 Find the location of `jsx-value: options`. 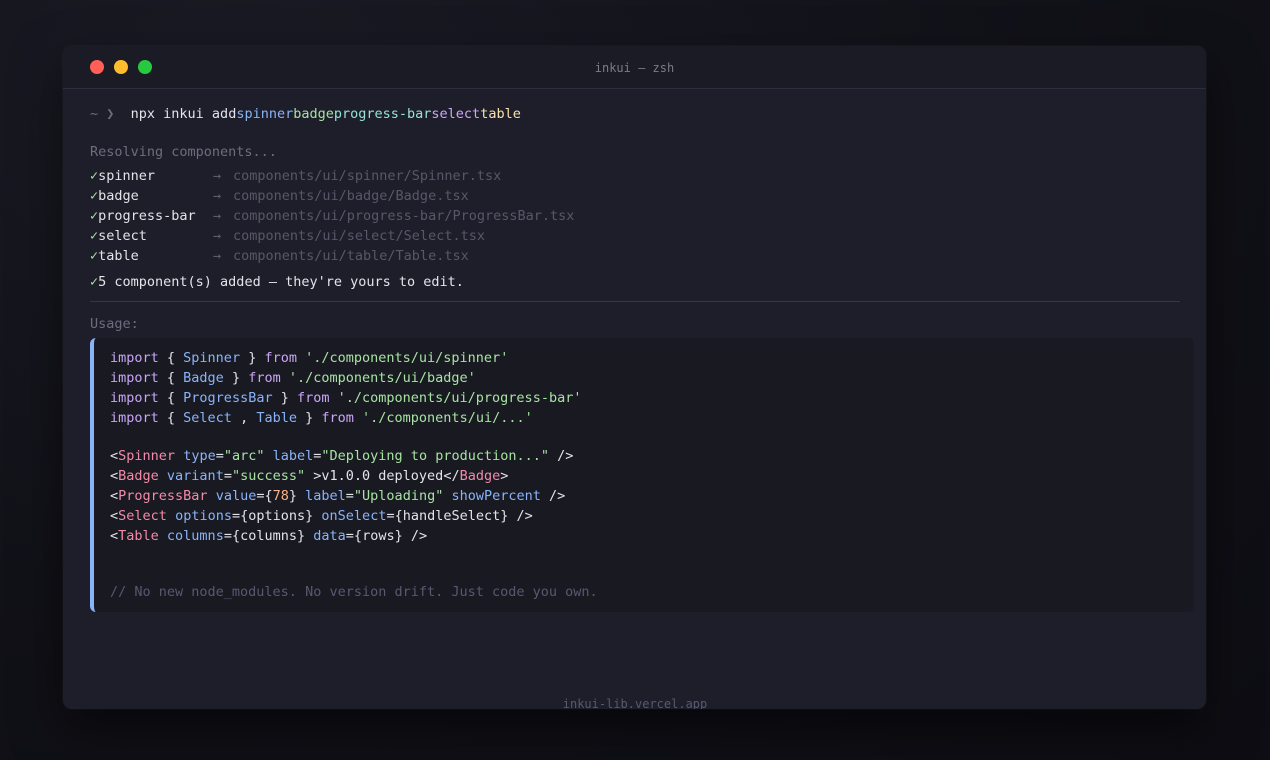

jsx-value: options is located at coordinates (277, 516).